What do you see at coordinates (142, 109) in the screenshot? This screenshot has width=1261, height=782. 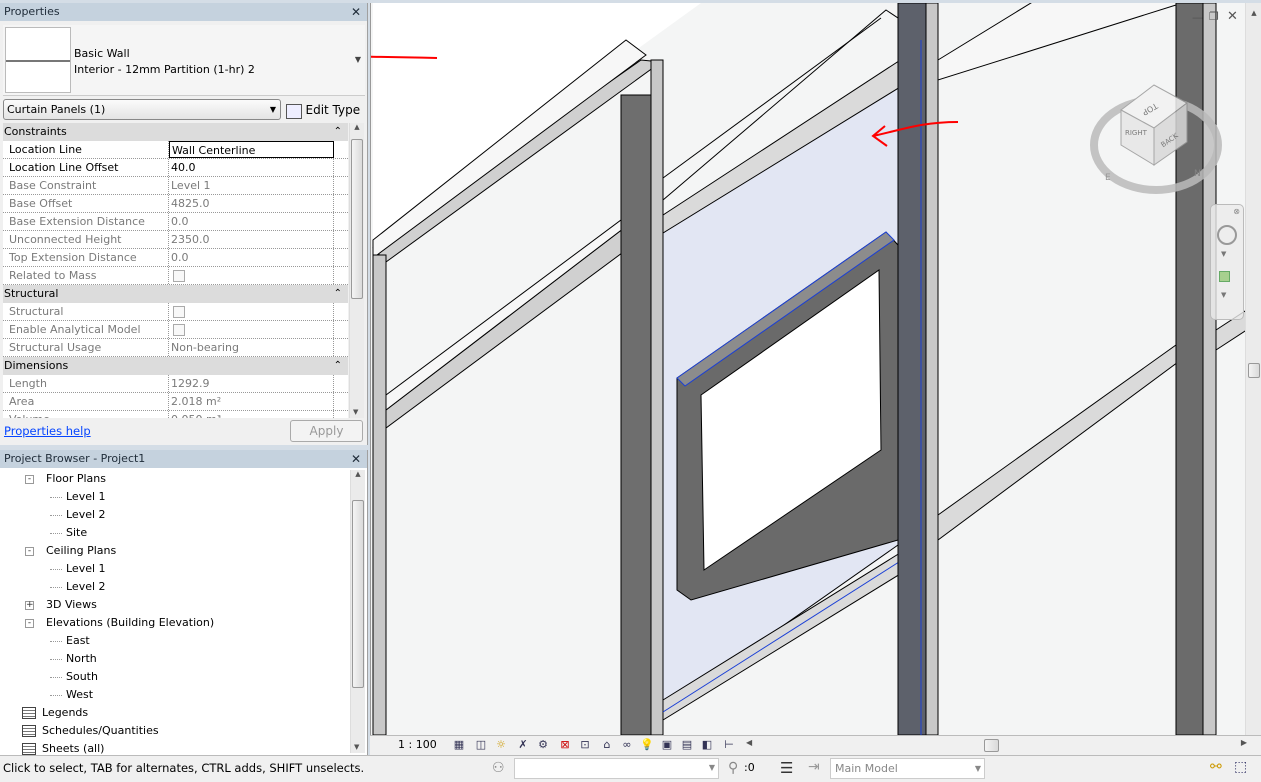 I see `instance-filter-dropdown: Curtain Panels (1) ▼` at bounding box center [142, 109].